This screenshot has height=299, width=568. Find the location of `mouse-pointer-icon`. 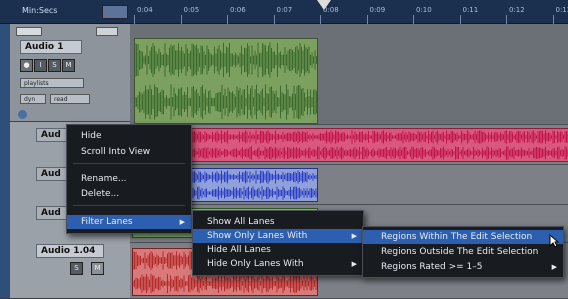

mouse-pointer-icon is located at coordinates (554, 241).